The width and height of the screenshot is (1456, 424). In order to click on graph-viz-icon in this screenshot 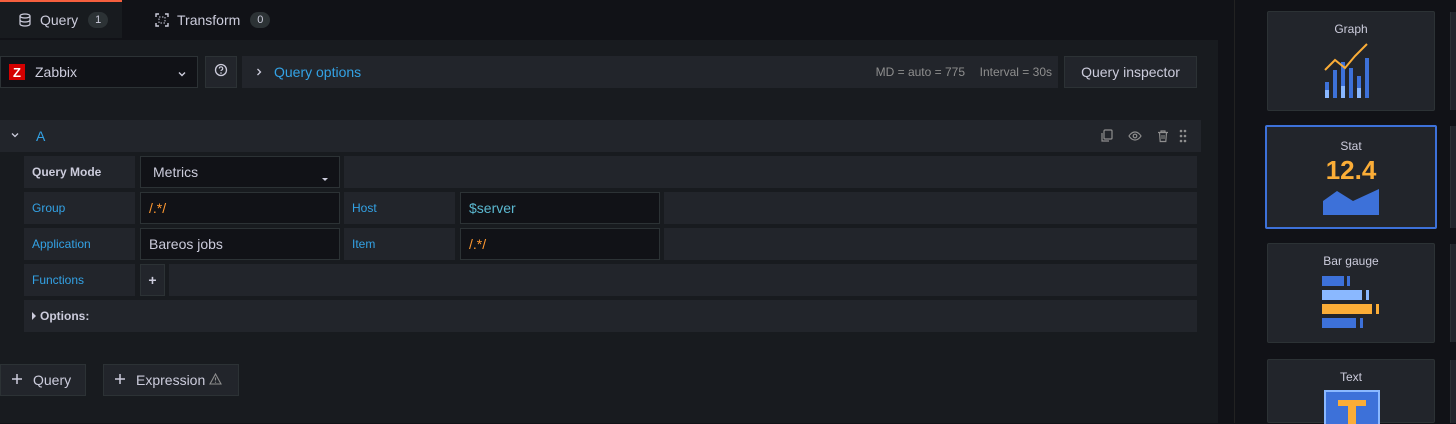, I will do `click(1346, 70)`.